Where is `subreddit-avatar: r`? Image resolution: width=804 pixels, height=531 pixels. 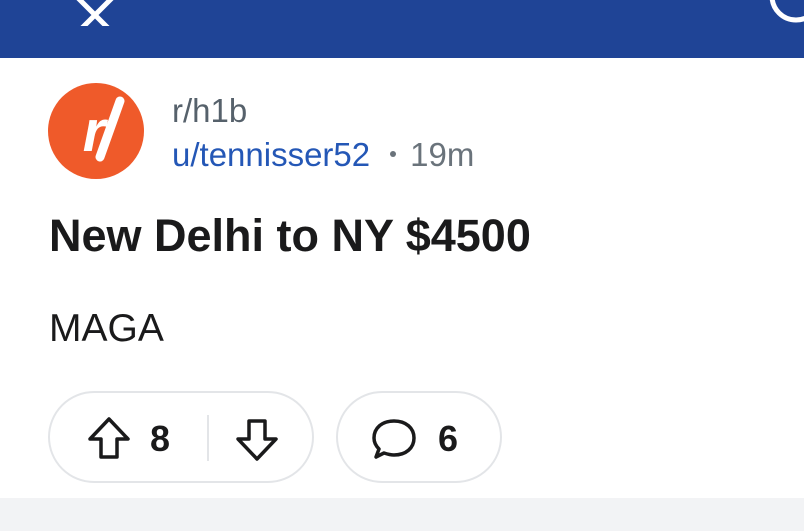 subreddit-avatar: r is located at coordinates (96, 131).